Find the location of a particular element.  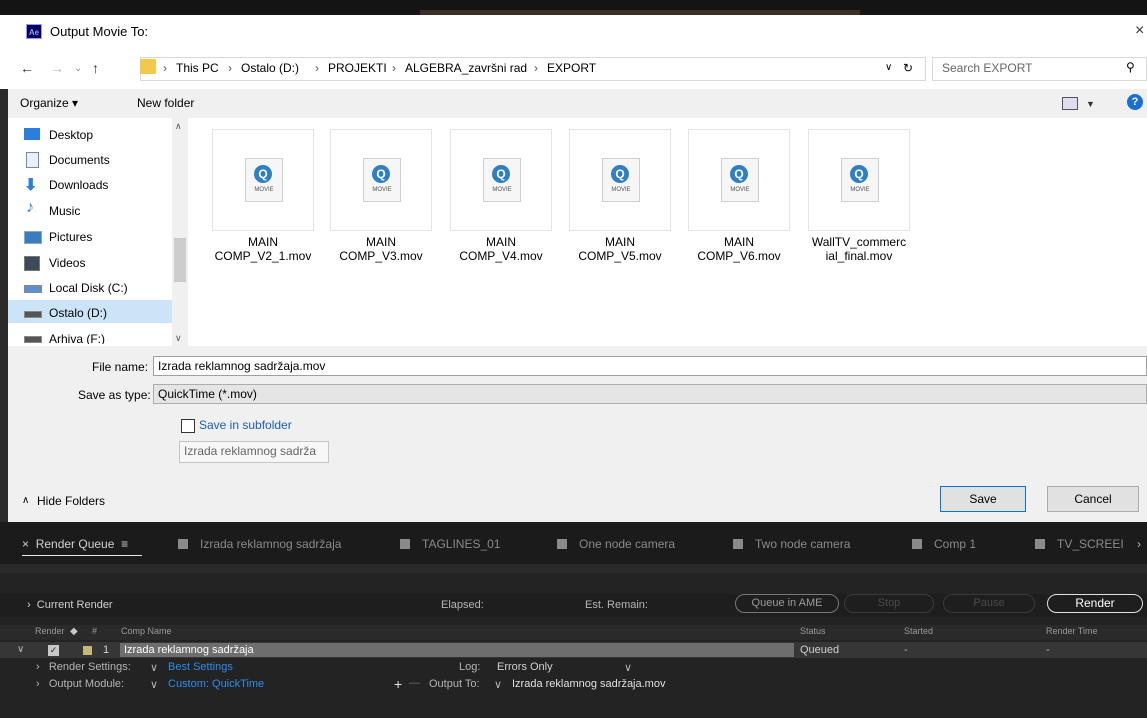

render-settings-value: Best Settings is located at coordinates (200, 667).